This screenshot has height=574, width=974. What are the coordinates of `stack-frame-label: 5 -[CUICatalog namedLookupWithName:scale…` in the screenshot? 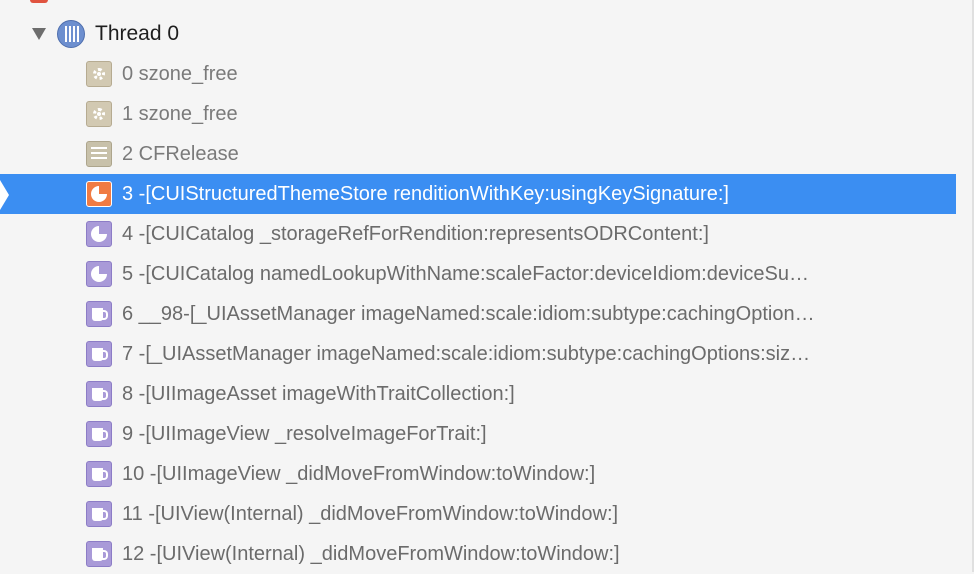 It's located at (465, 274).